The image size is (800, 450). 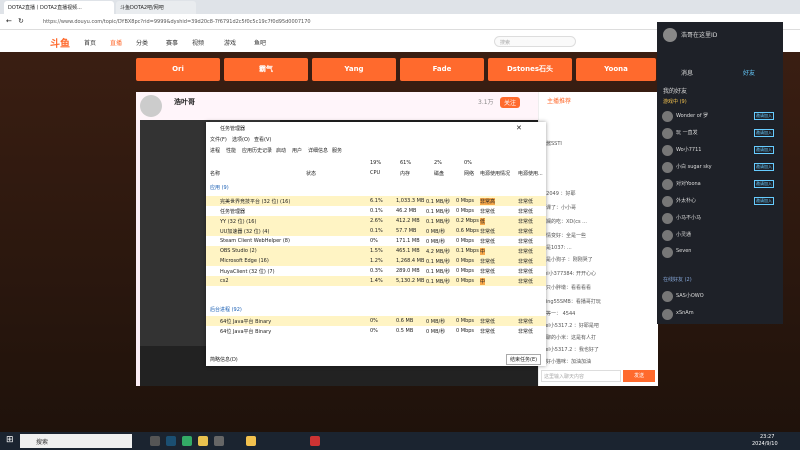 I want to click on browser-tab: 斗鱼DOTA2吧/网吧, so click(x=156, y=7).